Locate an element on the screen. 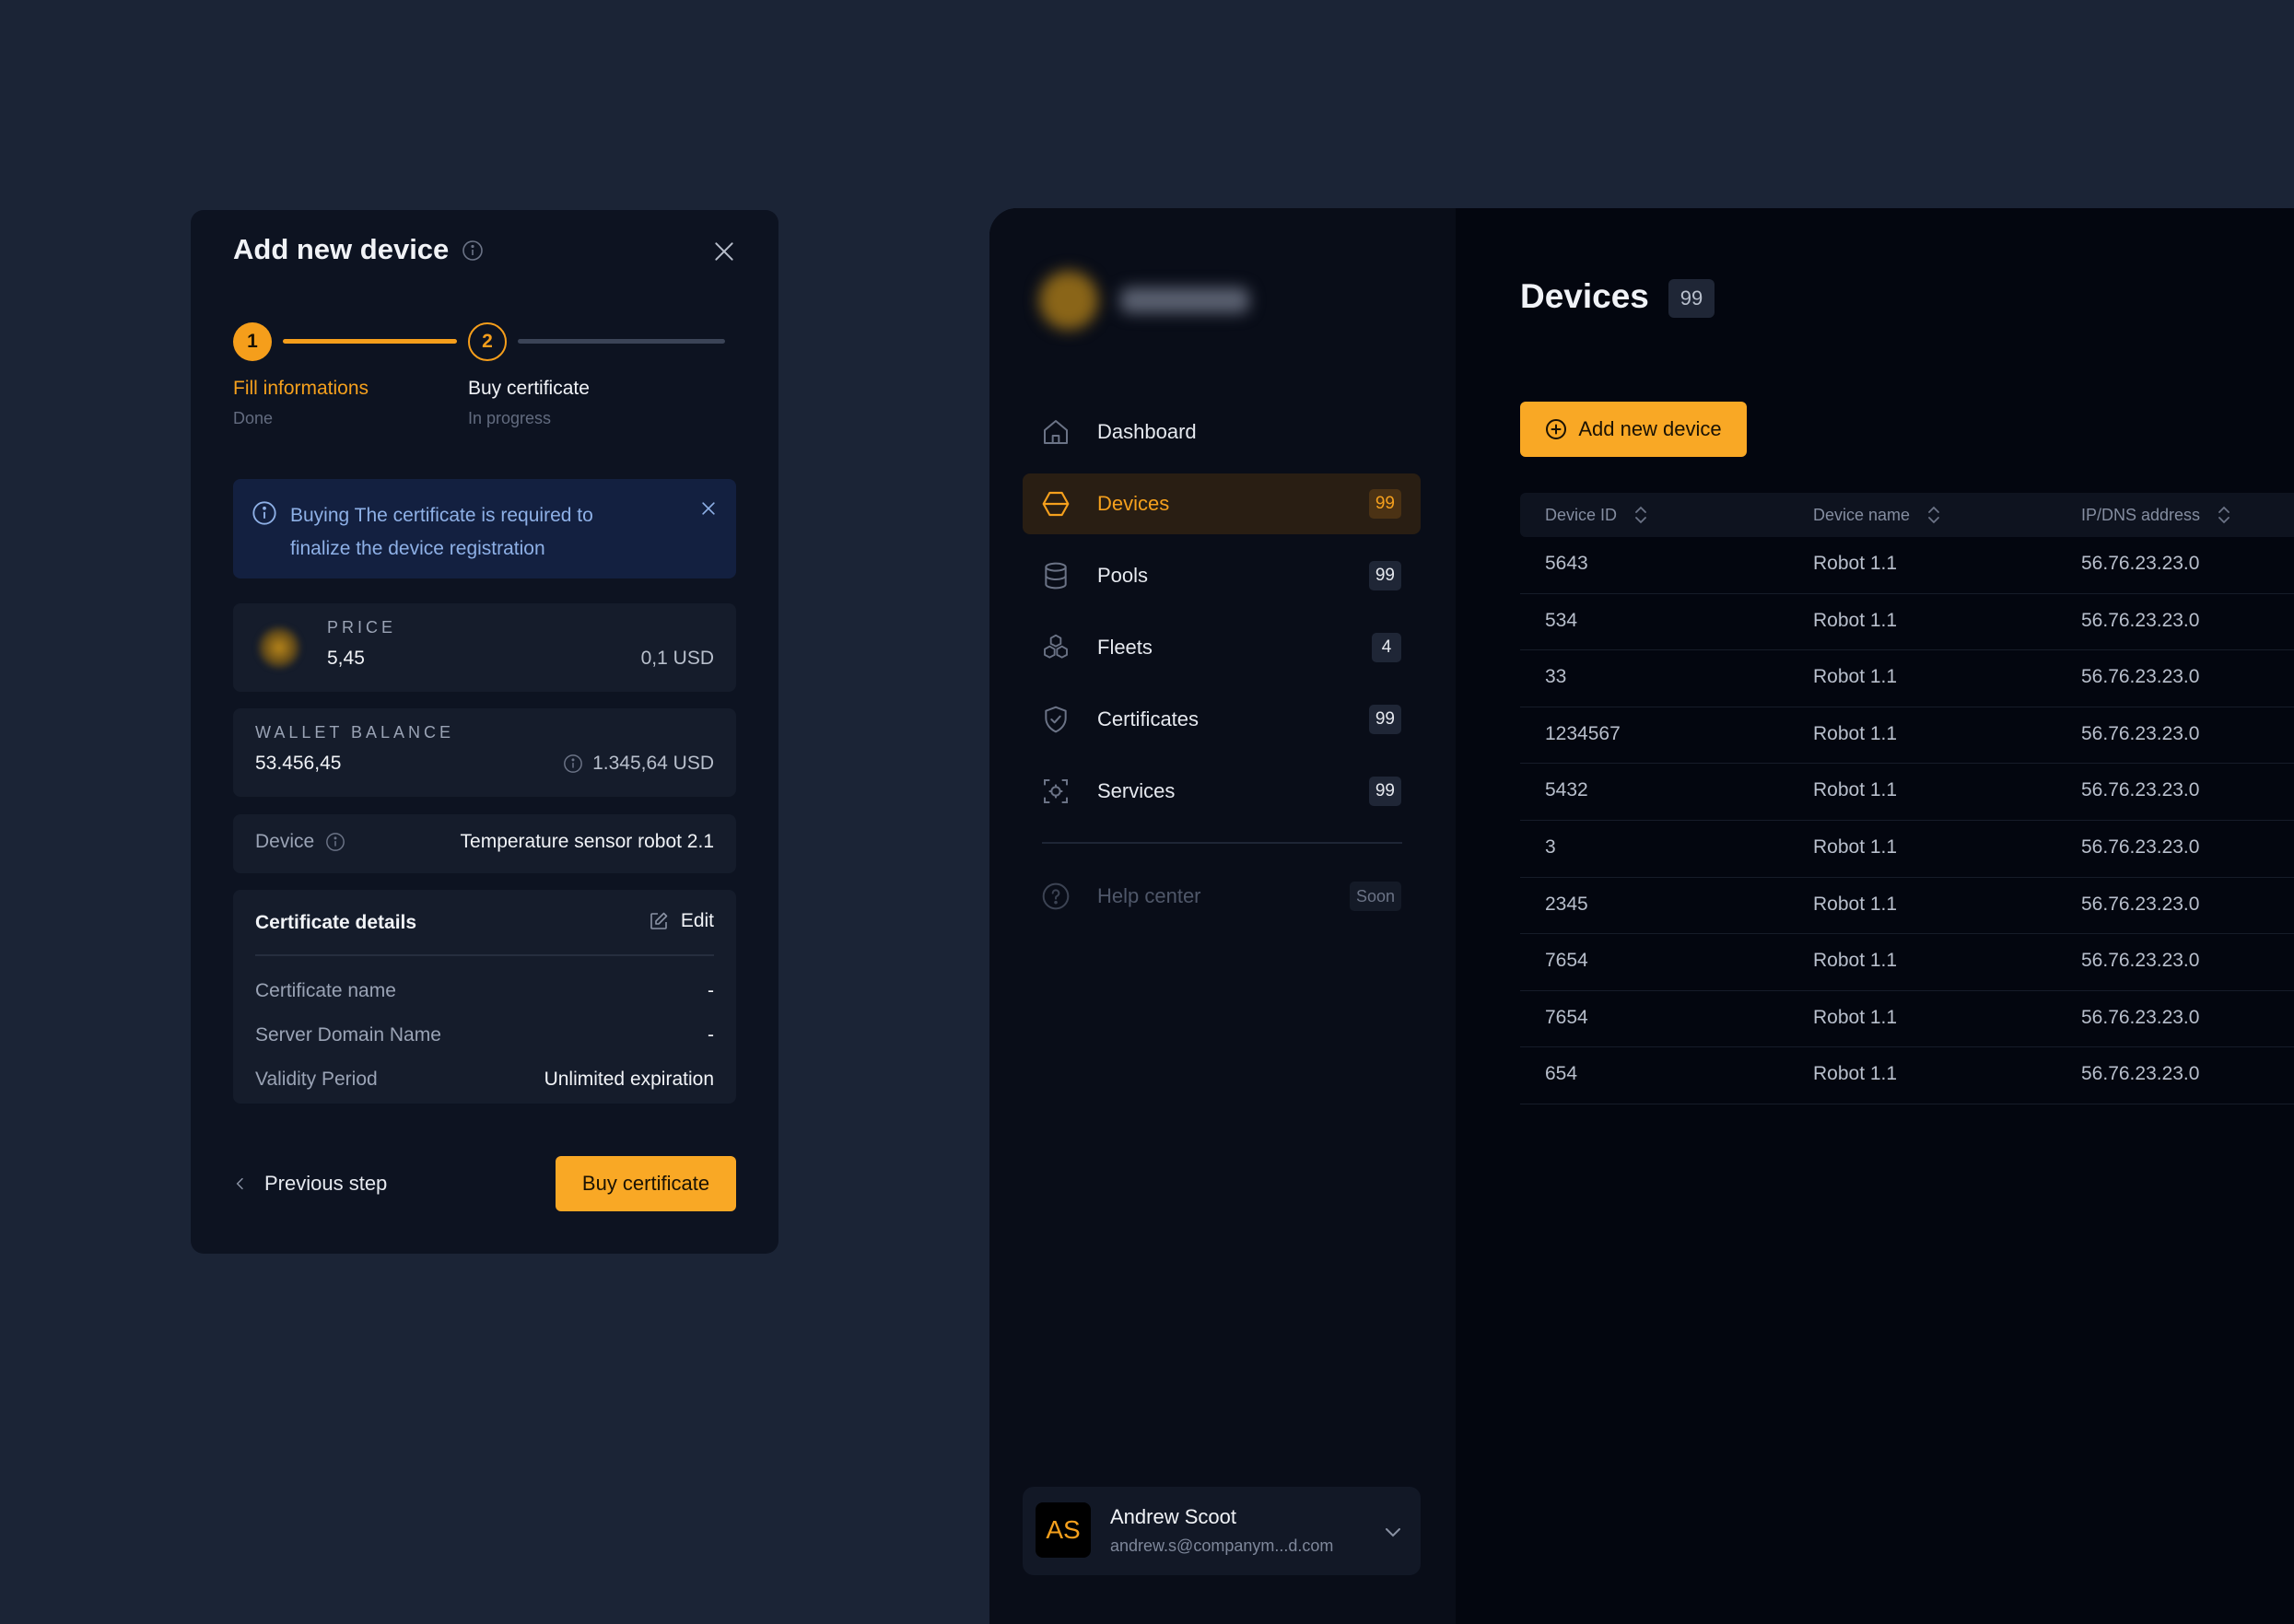 Image resolution: width=2294 pixels, height=1624 pixels. user-name: Andrew Scoot is located at coordinates (1173, 1517).